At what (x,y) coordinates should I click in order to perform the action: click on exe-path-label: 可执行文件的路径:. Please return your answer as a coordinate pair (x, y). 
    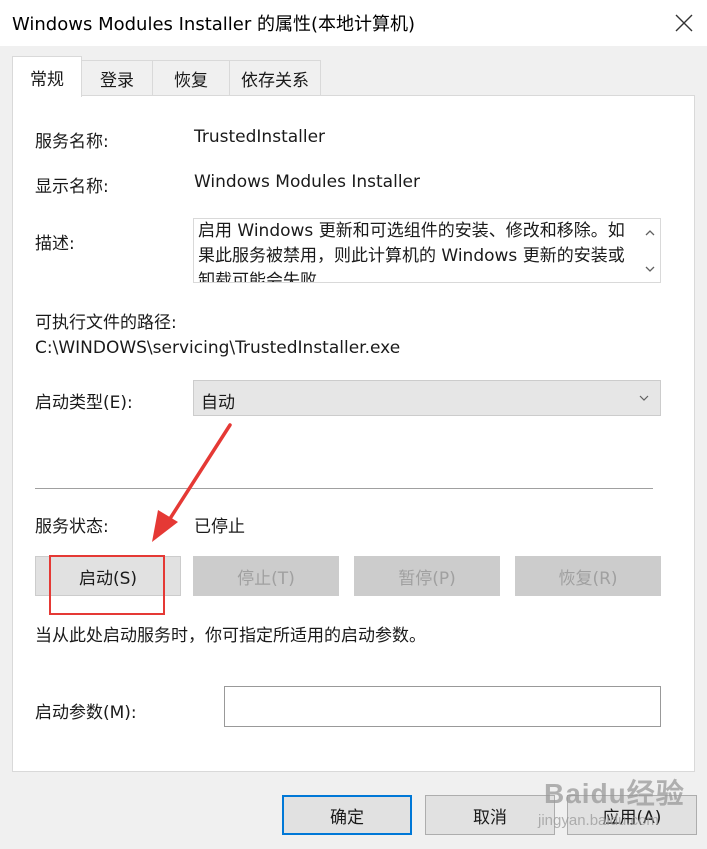
    Looking at the image, I should click on (106, 323).